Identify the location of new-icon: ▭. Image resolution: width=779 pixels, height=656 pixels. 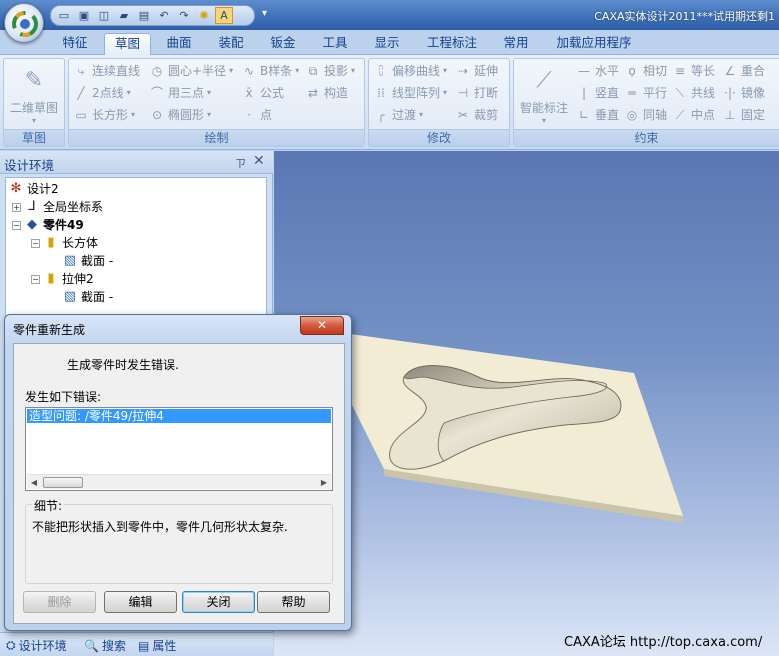
(64, 15).